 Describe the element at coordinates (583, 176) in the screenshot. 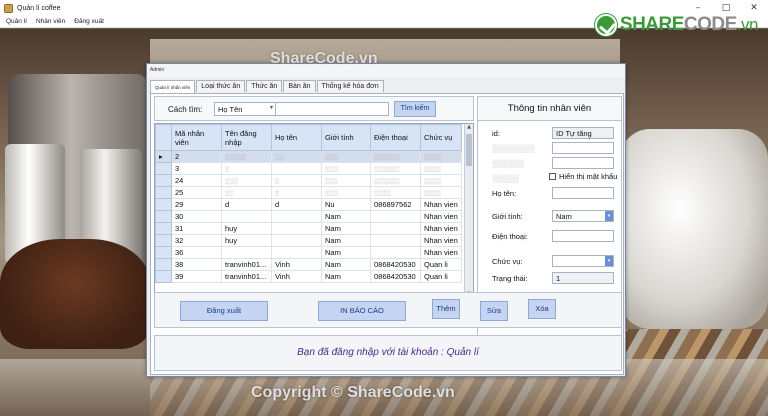

I see `show-password-checkbox: Hiển thị mật khẩu` at that location.